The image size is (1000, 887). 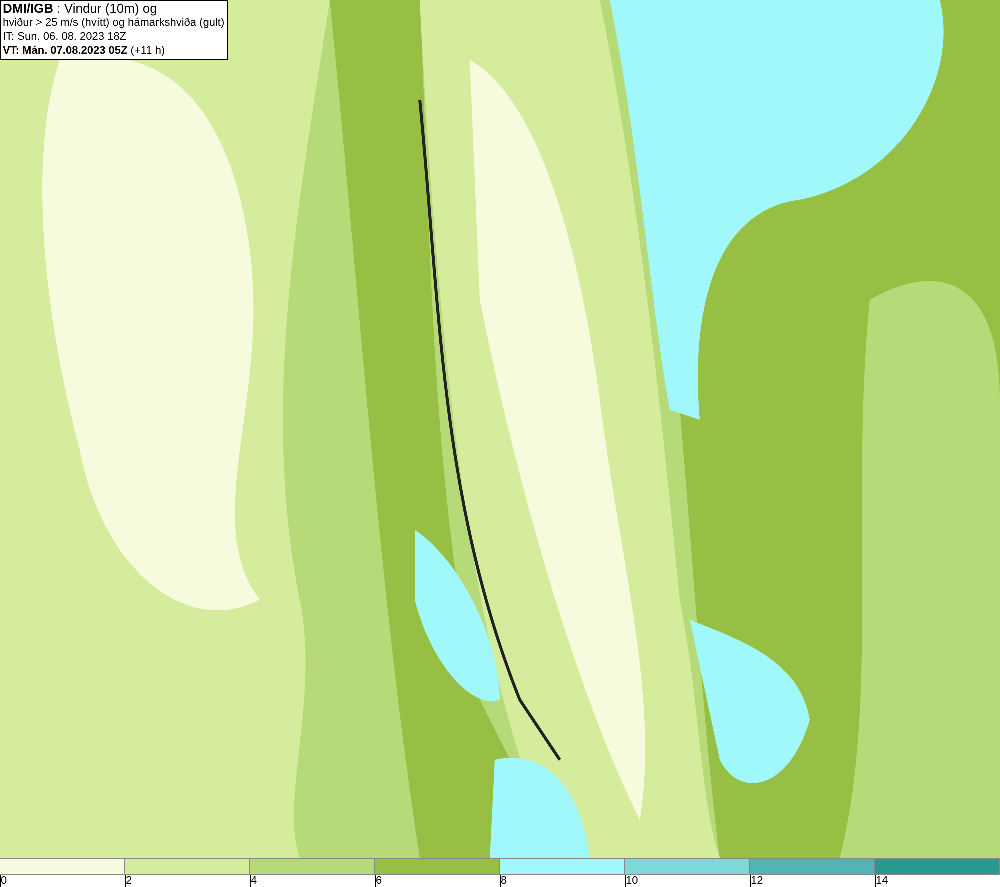 What do you see at coordinates (757, 881) in the screenshot?
I see `legend-tick-label: 12` at bounding box center [757, 881].